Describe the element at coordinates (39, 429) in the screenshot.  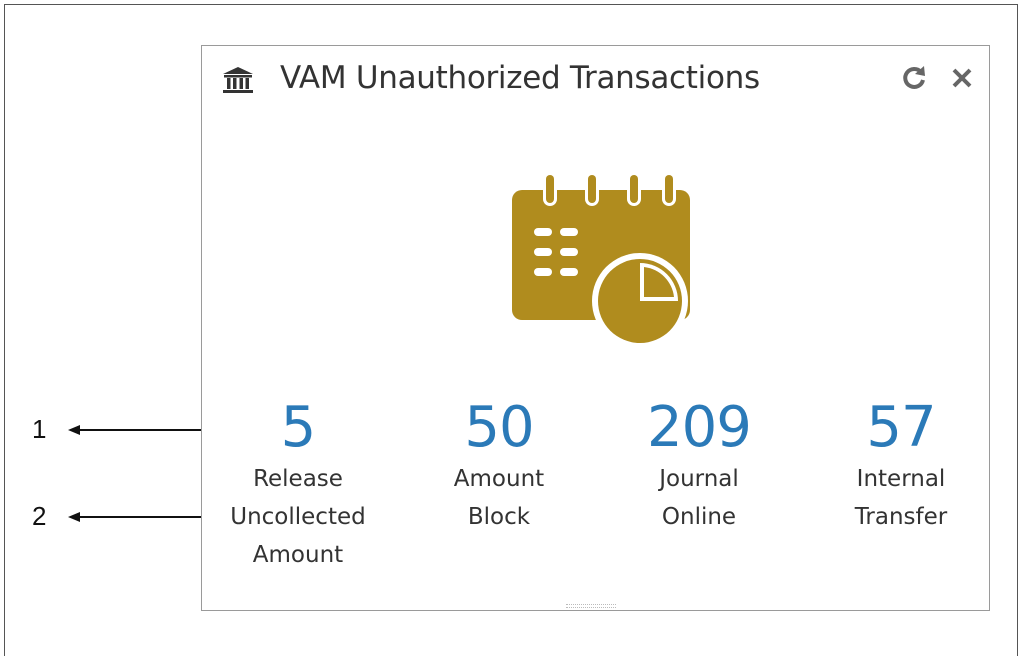
I see `callout-1: 1` at that location.